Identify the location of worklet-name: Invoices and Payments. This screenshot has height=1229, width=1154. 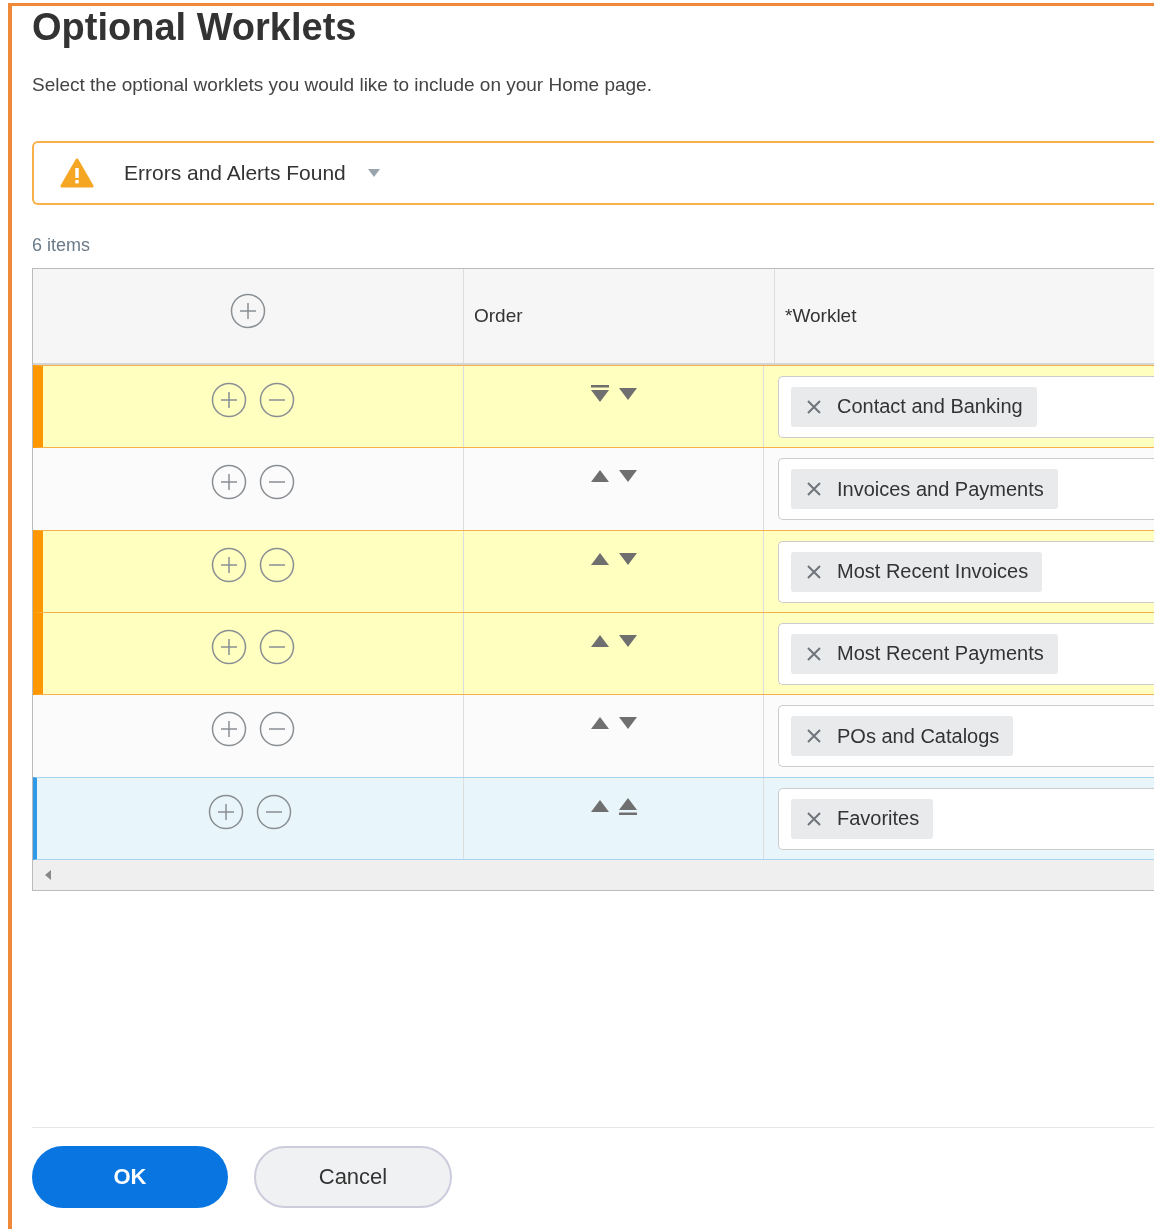
(940, 489).